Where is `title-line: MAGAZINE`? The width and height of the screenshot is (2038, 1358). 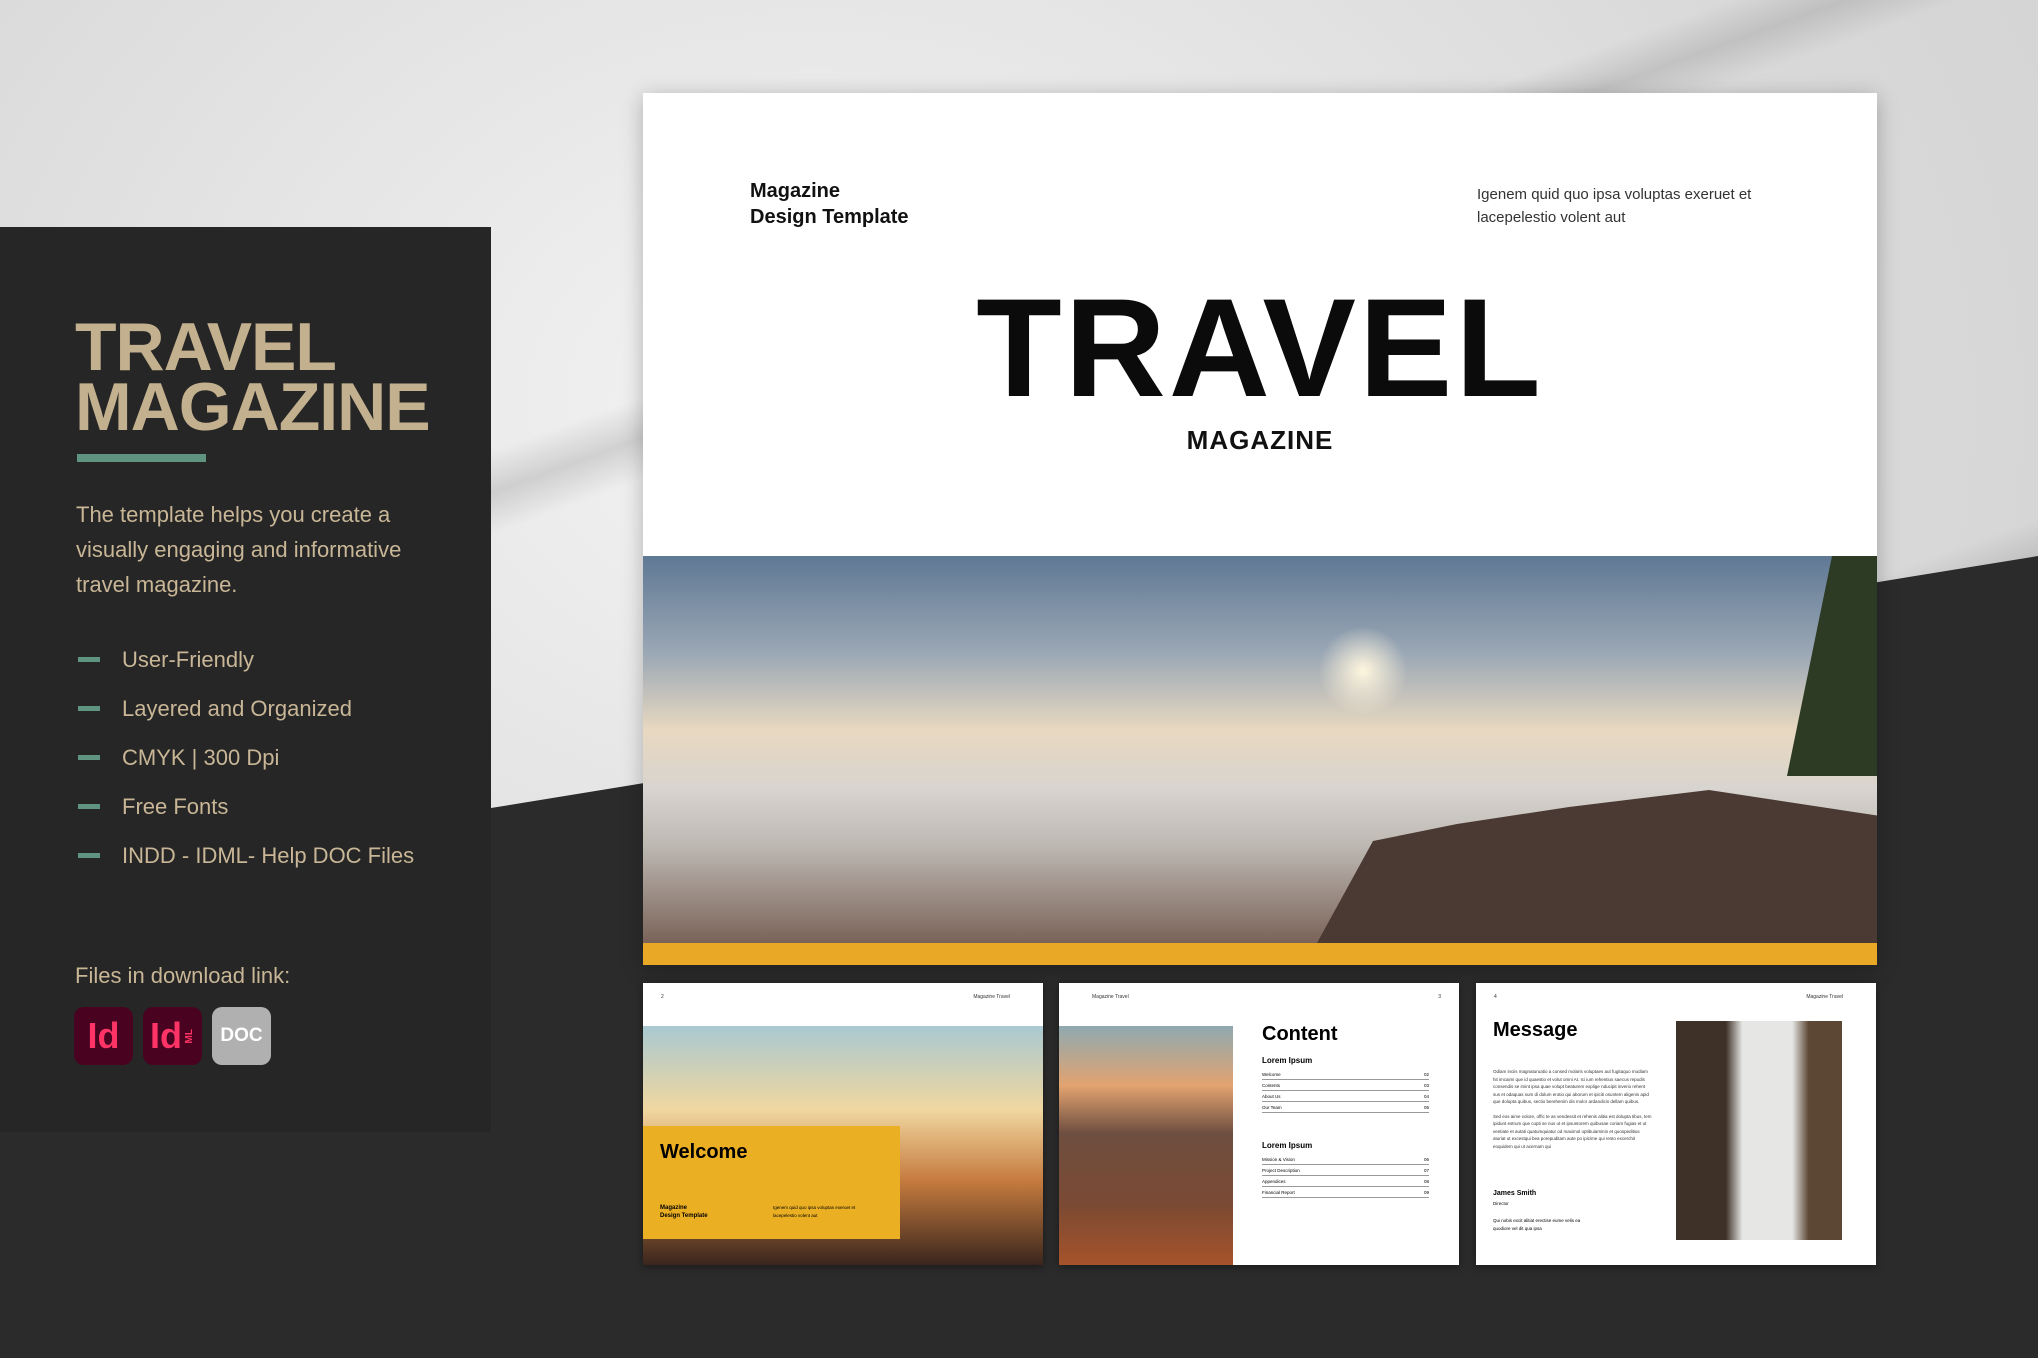 title-line: MAGAZINE is located at coordinates (253, 407).